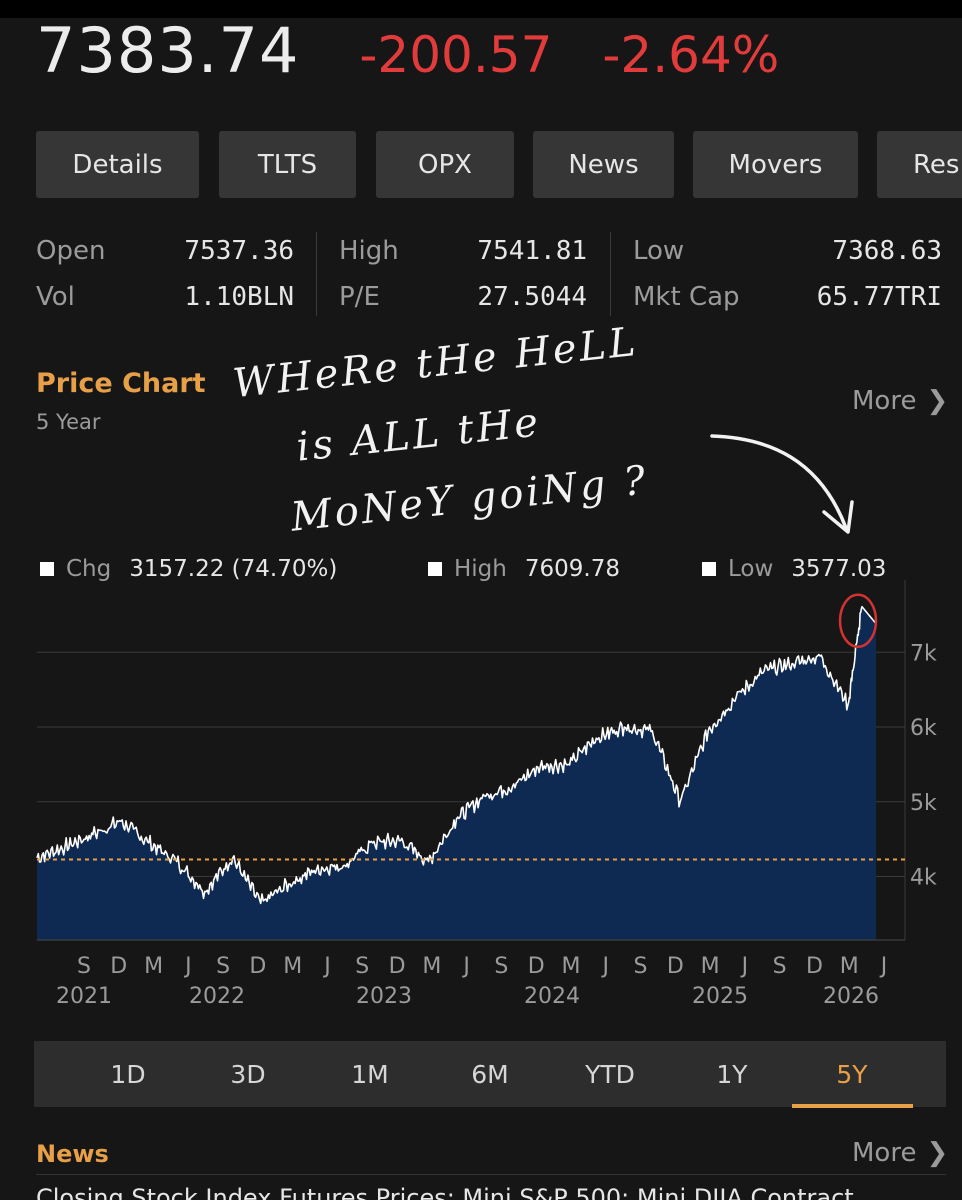 The height and width of the screenshot is (1200, 962). What do you see at coordinates (887, 251) in the screenshot?
I see `low-value: 7368.63` at bounding box center [887, 251].